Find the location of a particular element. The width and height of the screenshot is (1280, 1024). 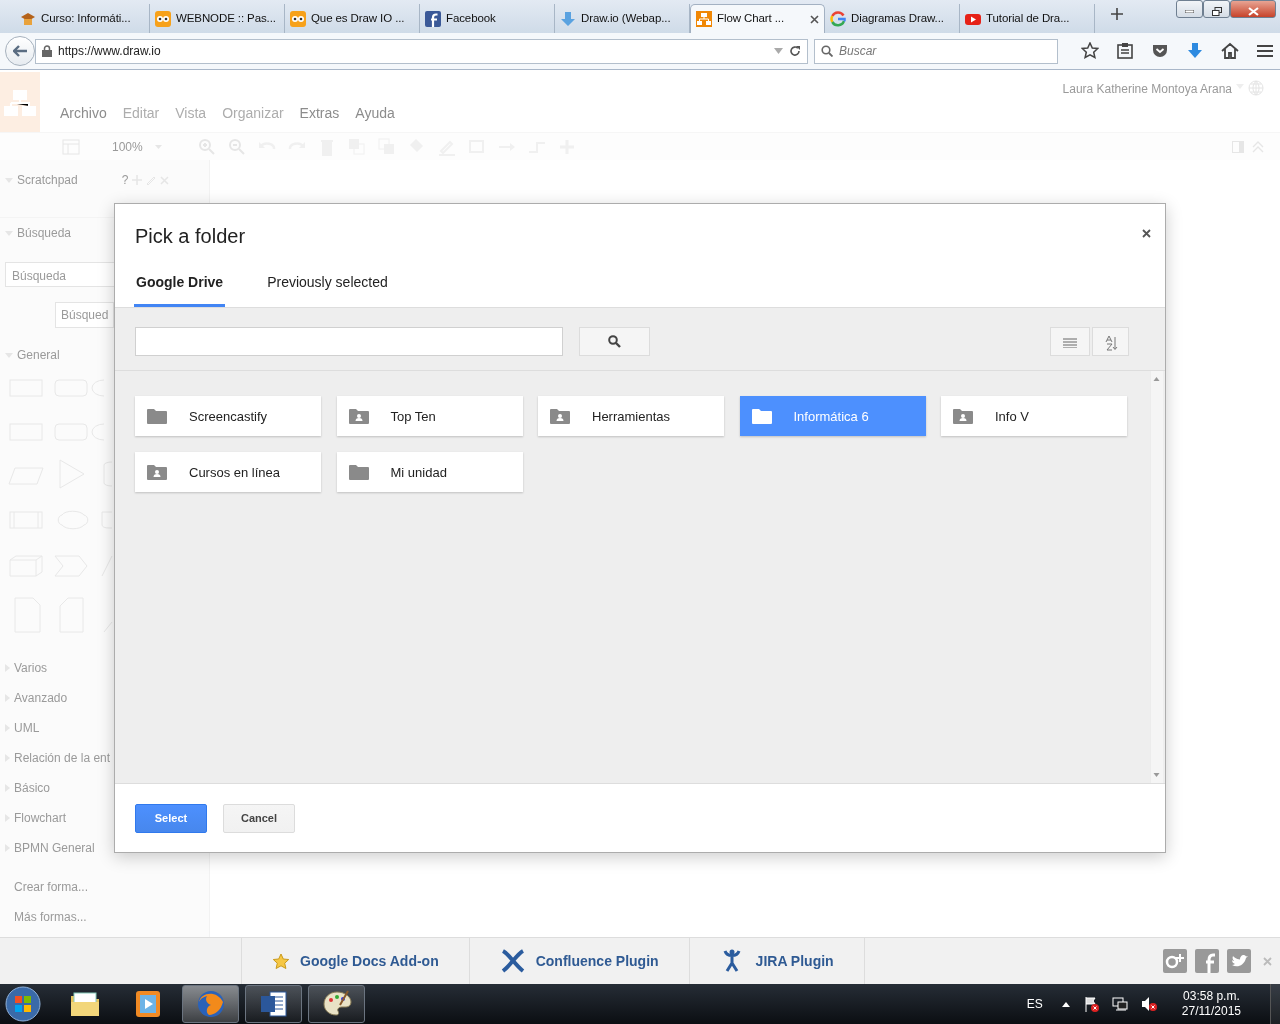

globe-icon is located at coordinates (1256, 88).